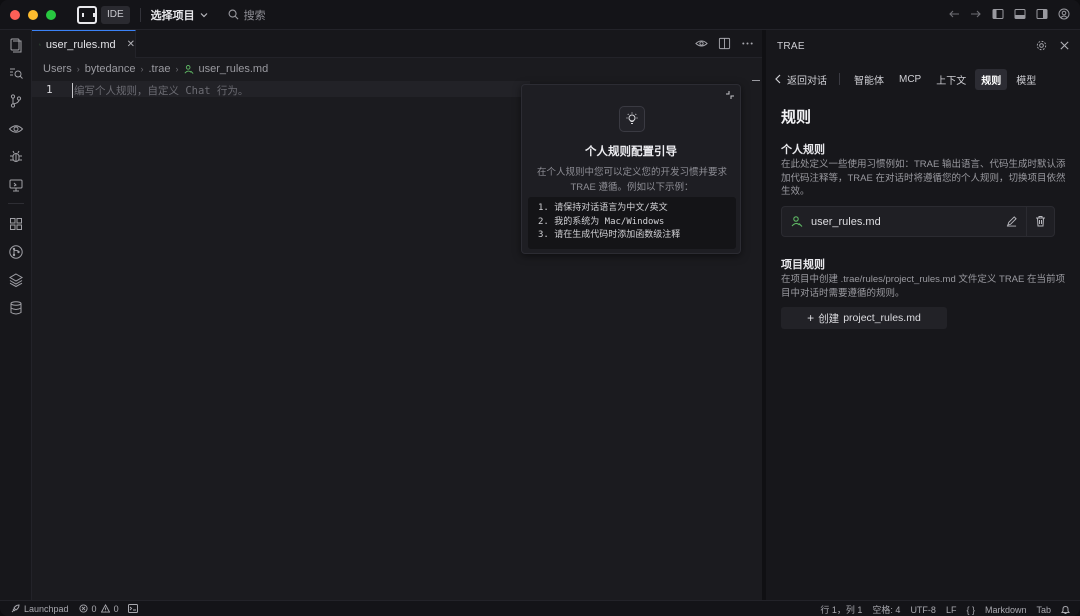 The image size is (1080, 616). What do you see at coordinates (1040, 221) in the screenshot?
I see `trash-icon` at bounding box center [1040, 221].